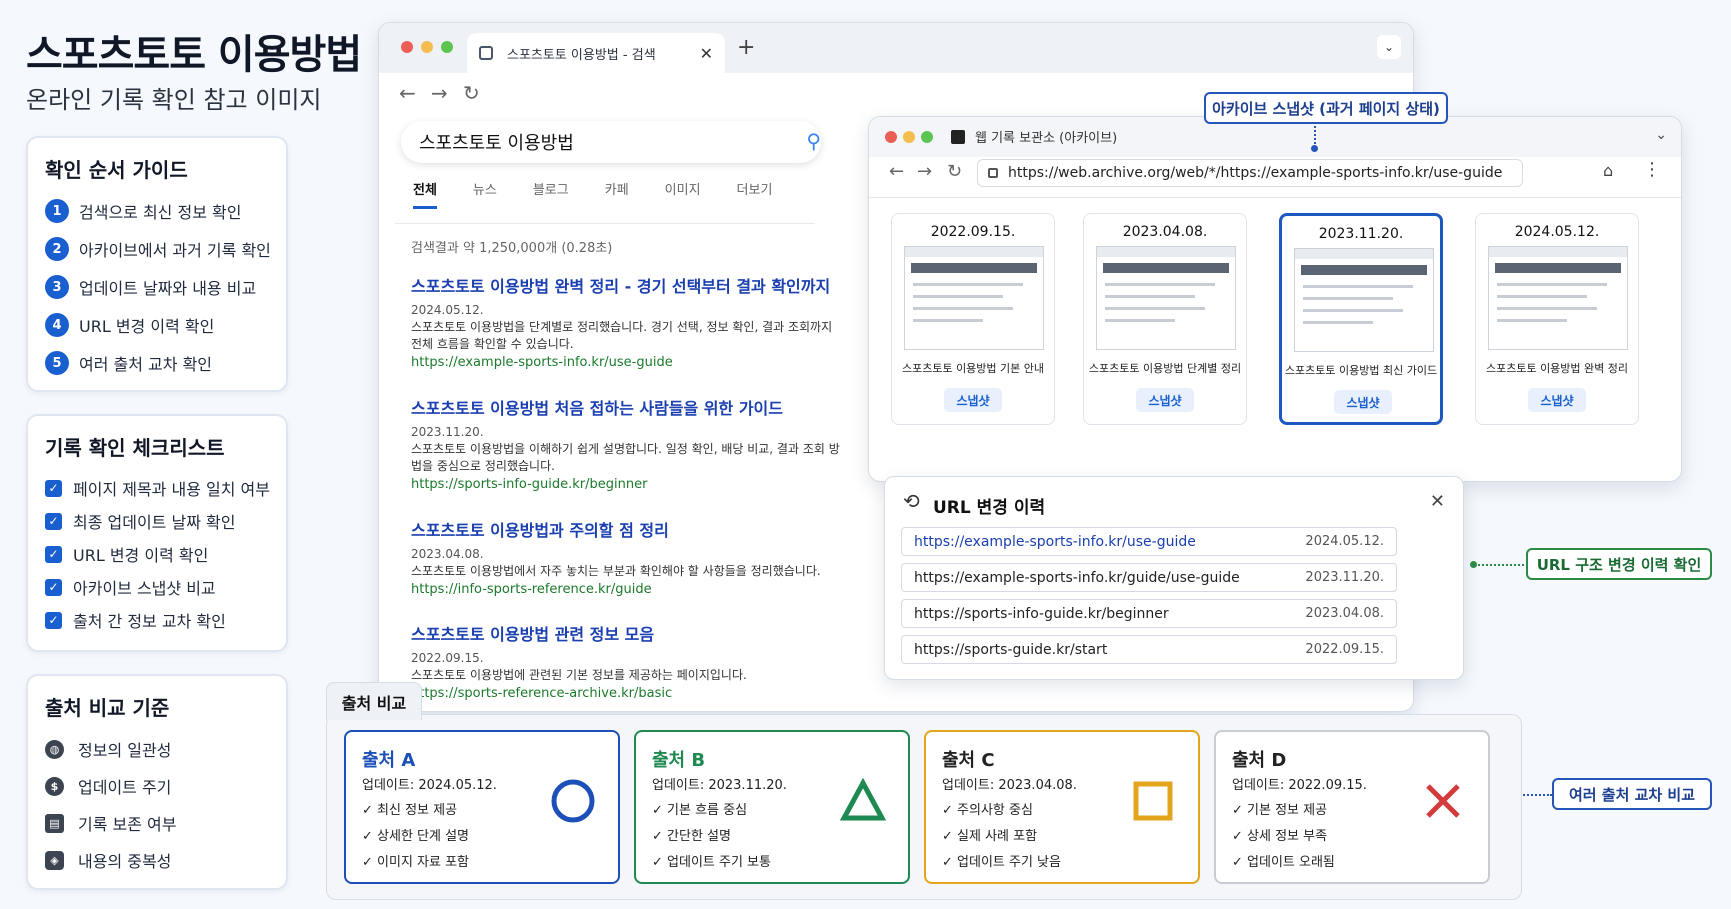  Describe the element at coordinates (1326, 108) in the screenshot. I see `archive-callout: 아카이브 스냅샷 (과거 페이지 상태)` at that location.